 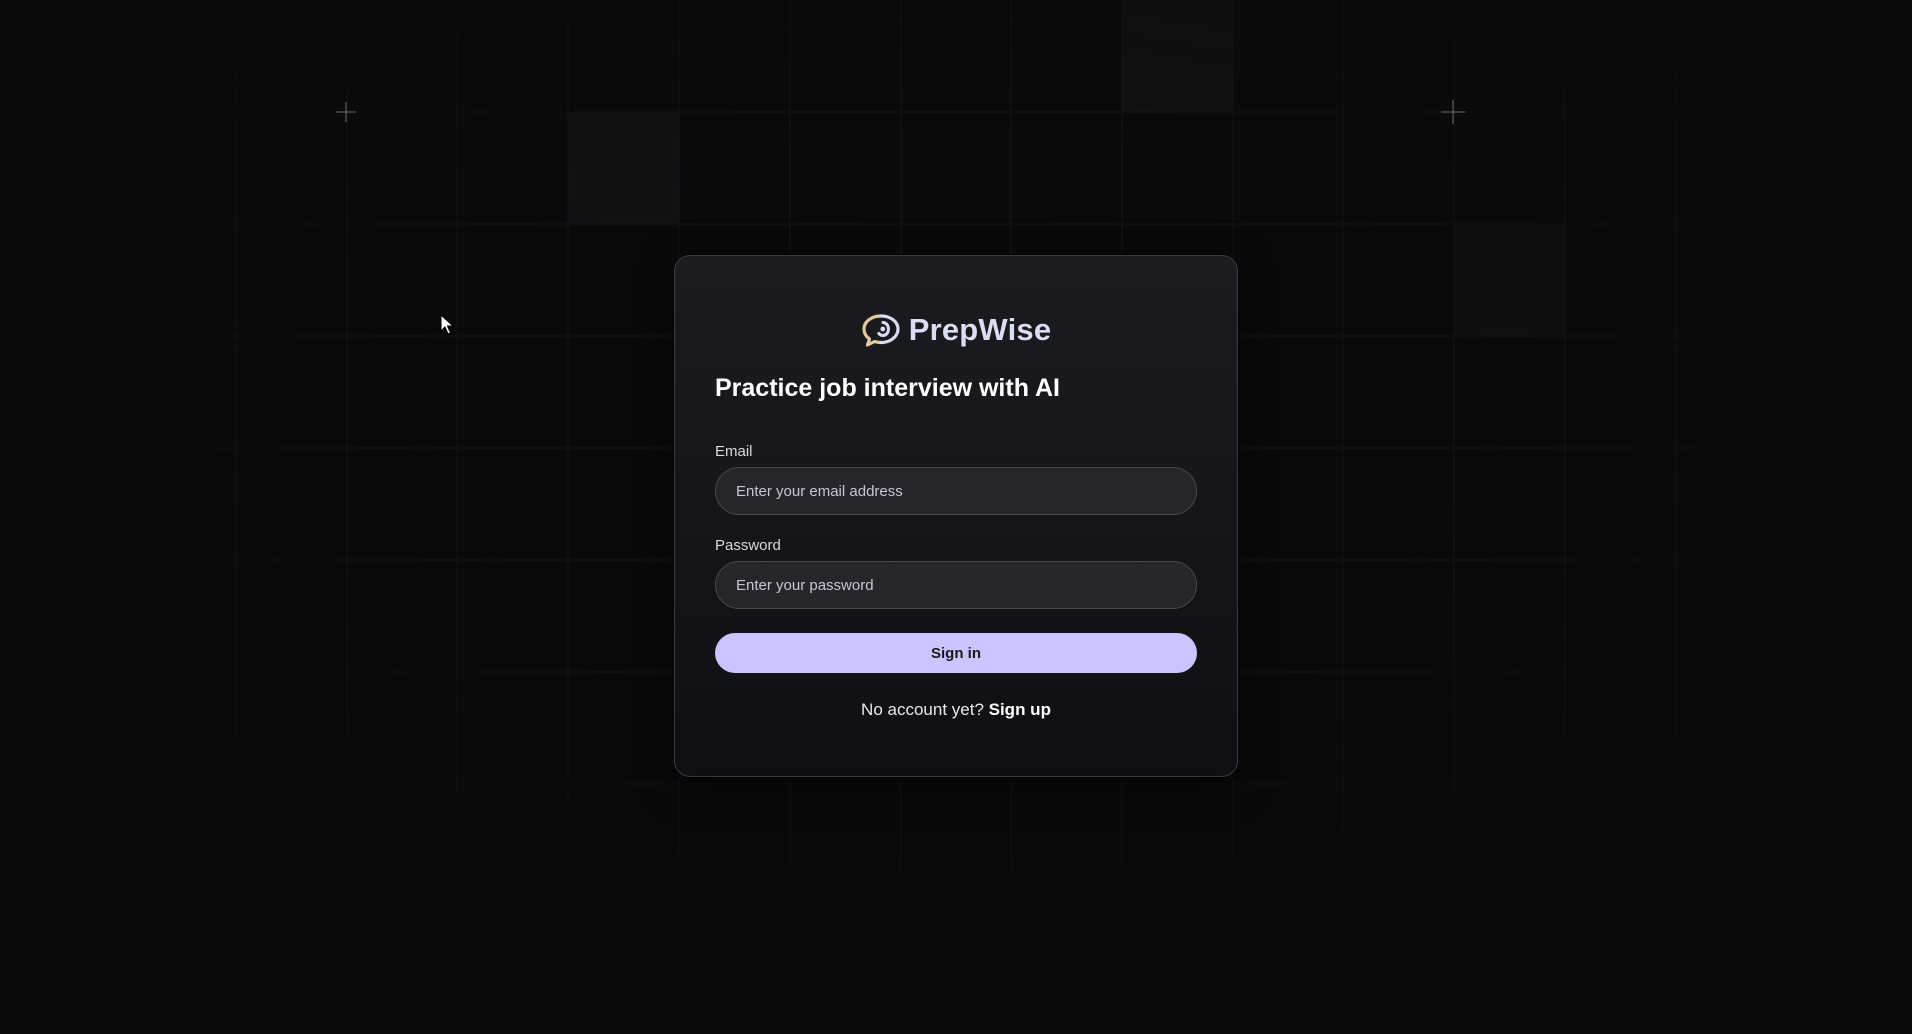 I want to click on password-field, so click(x=956, y=585).